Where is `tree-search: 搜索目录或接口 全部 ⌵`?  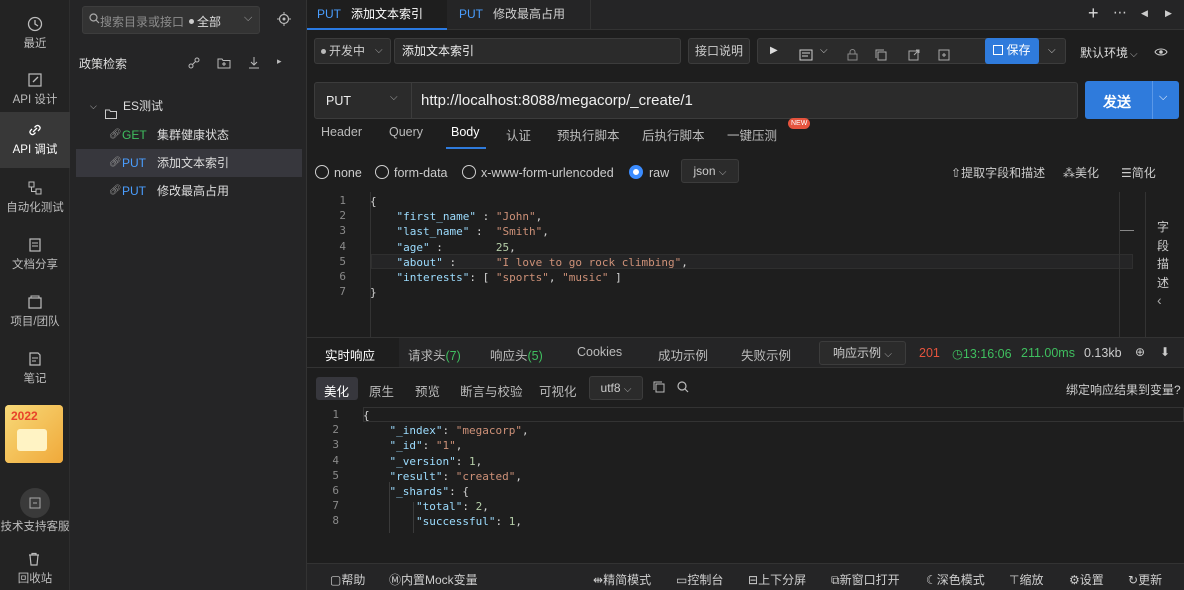
tree-search: 搜索目录或接口 全部 ⌵ is located at coordinates (171, 20).